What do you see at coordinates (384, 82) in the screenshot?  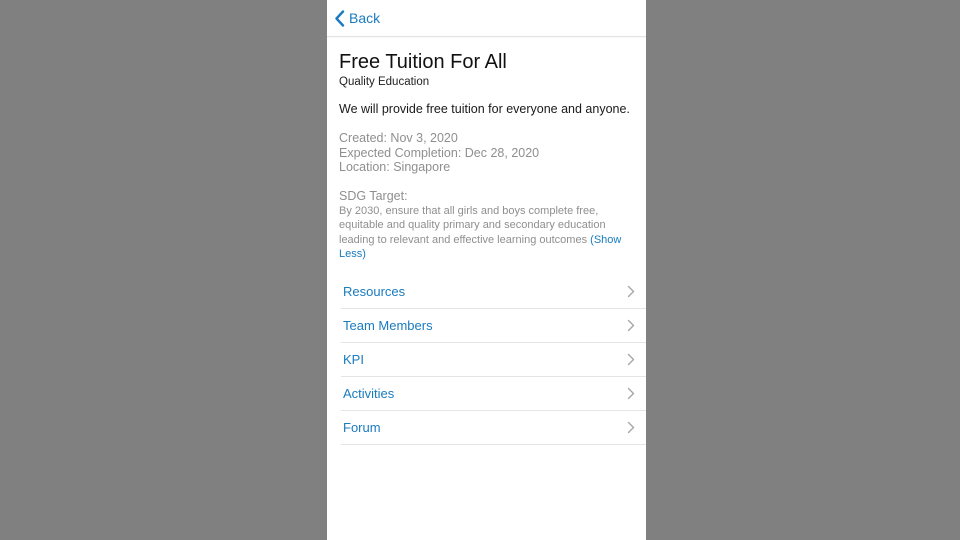 I see `project-category: Quality Education` at bounding box center [384, 82].